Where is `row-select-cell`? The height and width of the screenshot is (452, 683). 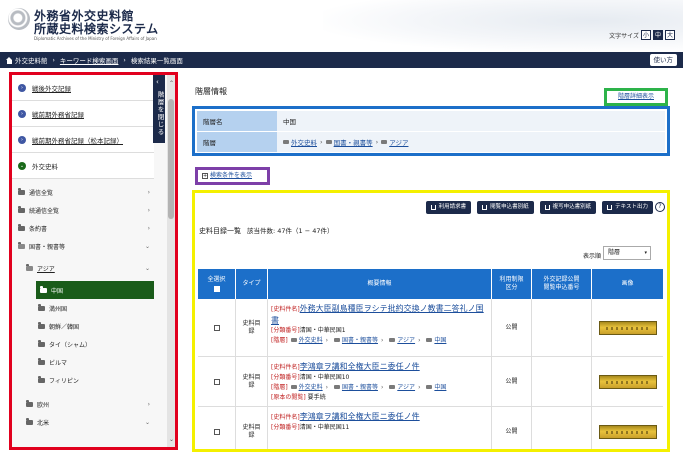 row-select-cell is located at coordinates (217, 428).